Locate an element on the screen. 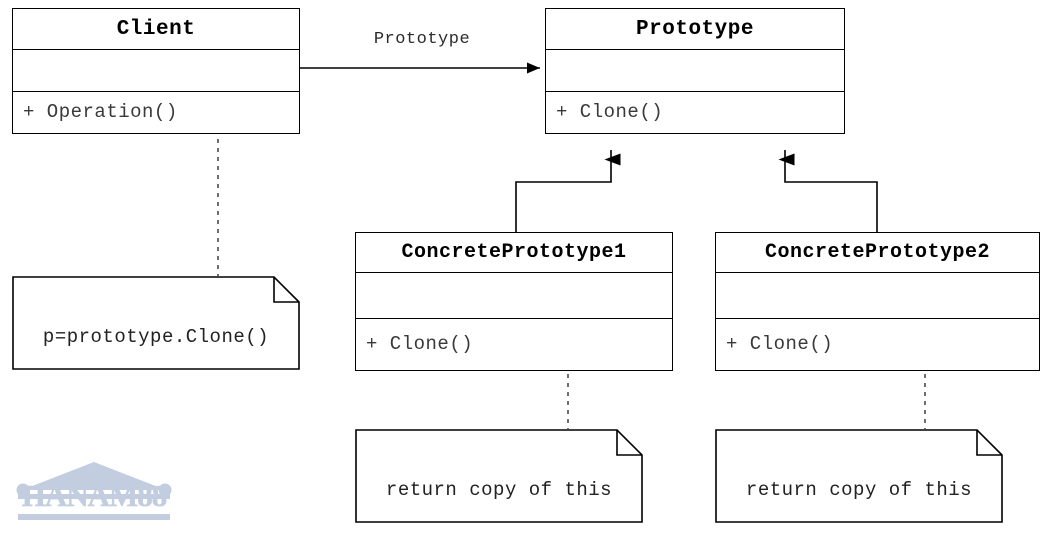 The width and height of the screenshot is (1048, 537). generalization-concrete2 is located at coordinates (828, 191).